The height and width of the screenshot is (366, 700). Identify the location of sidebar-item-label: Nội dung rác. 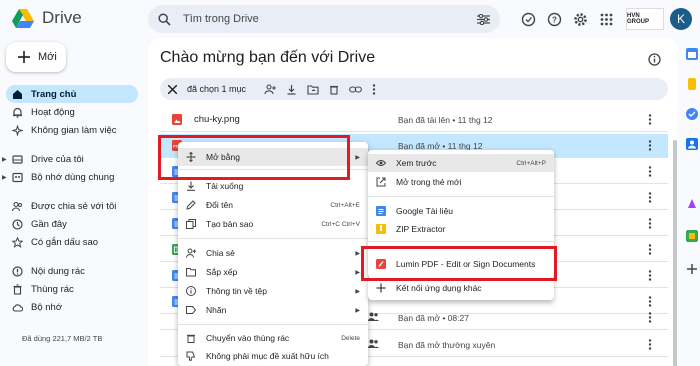
(58, 271).